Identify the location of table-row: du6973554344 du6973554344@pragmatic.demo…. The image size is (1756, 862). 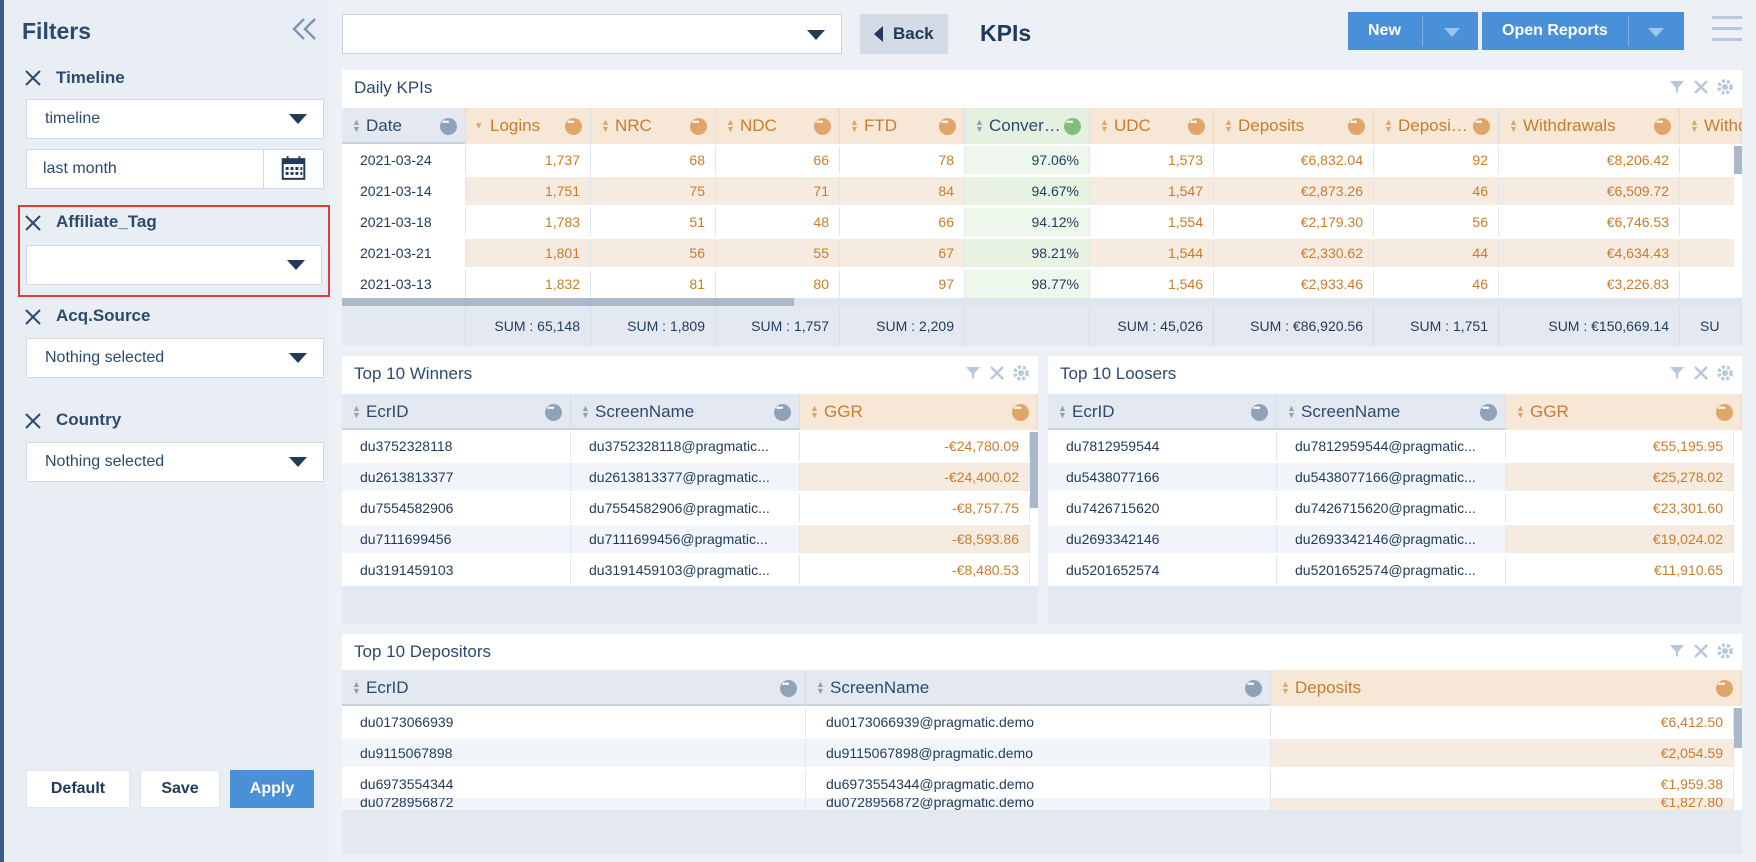
(1038, 784).